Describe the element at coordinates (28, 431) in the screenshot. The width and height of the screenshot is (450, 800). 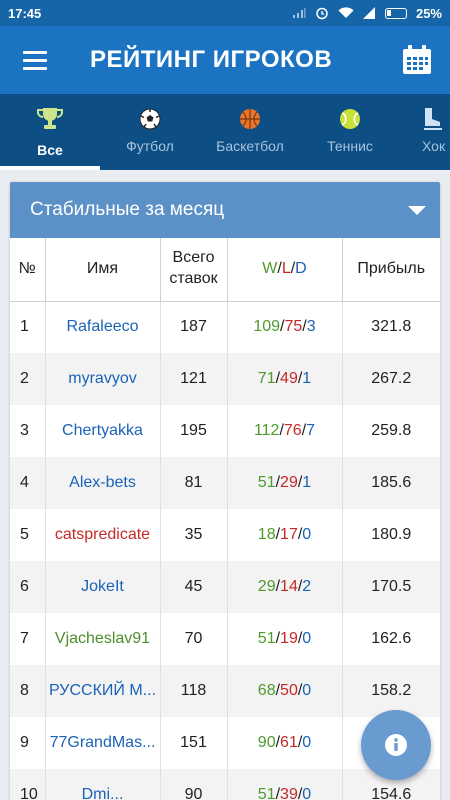
I see `rank-cell: 3` at that location.